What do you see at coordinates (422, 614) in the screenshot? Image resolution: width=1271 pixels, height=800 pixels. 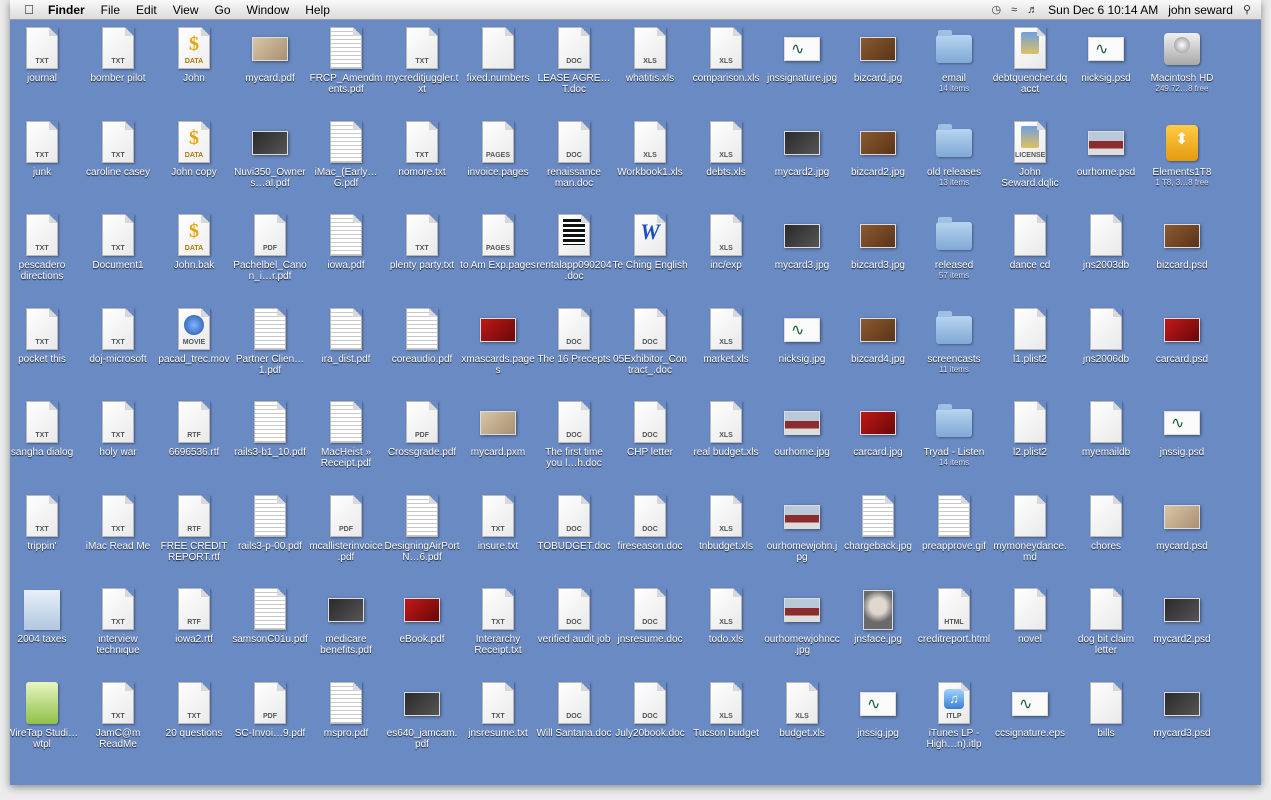 I see `desktop-item: eBook.pdf` at bounding box center [422, 614].